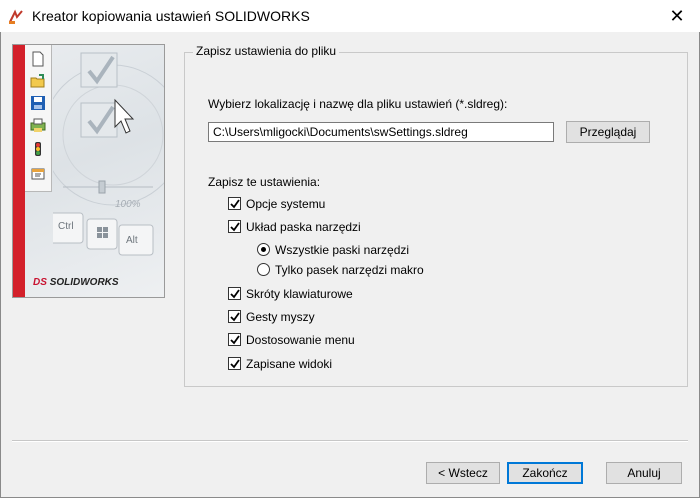 Image resolution: width=700 pixels, height=498 pixels. What do you see at coordinates (234, 226) in the screenshot?
I see `checkbox-toolbar-layout` at bounding box center [234, 226].